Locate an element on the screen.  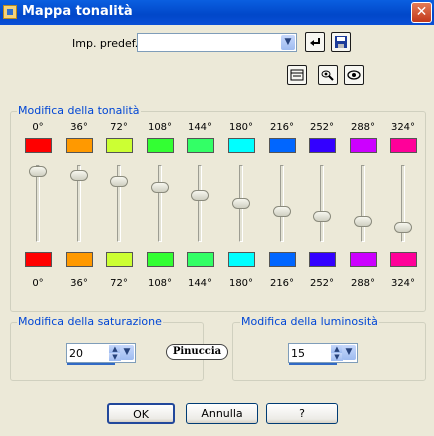
auto-proof-button is located at coordinates (354, 75).